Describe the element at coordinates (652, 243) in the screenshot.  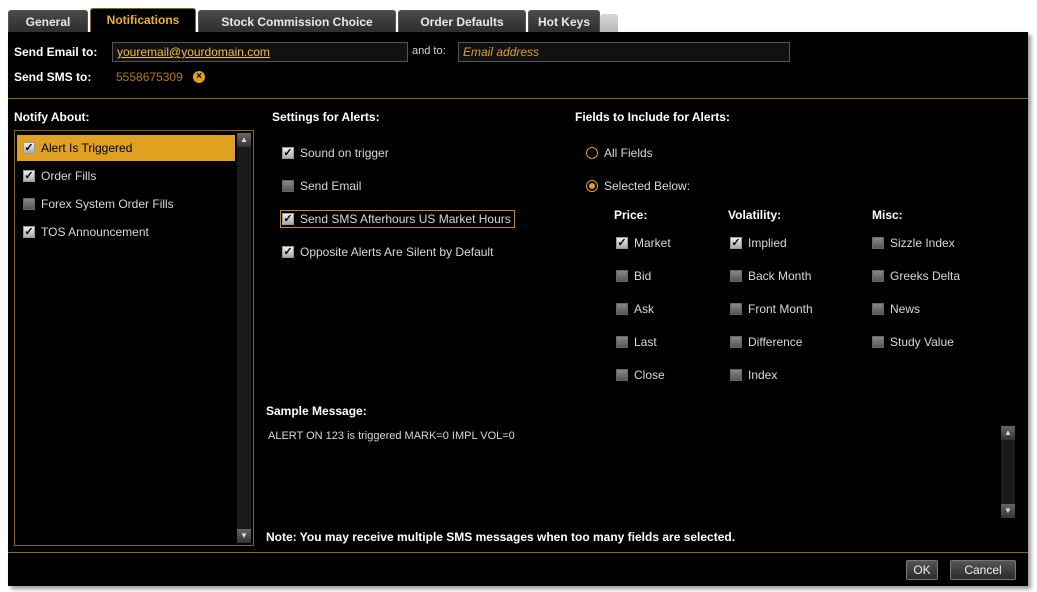
I see `option-label: Market` at that location.